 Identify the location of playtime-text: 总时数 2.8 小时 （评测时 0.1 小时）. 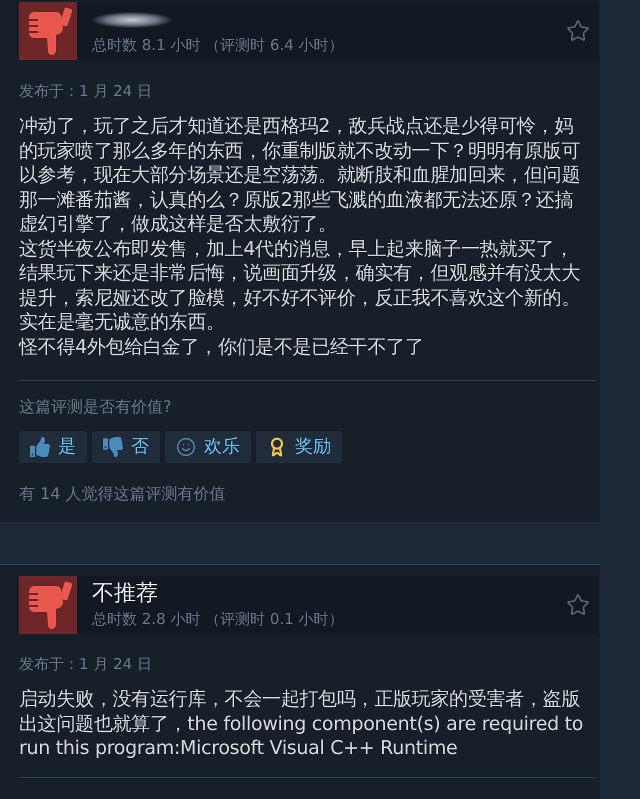
(218, 619).